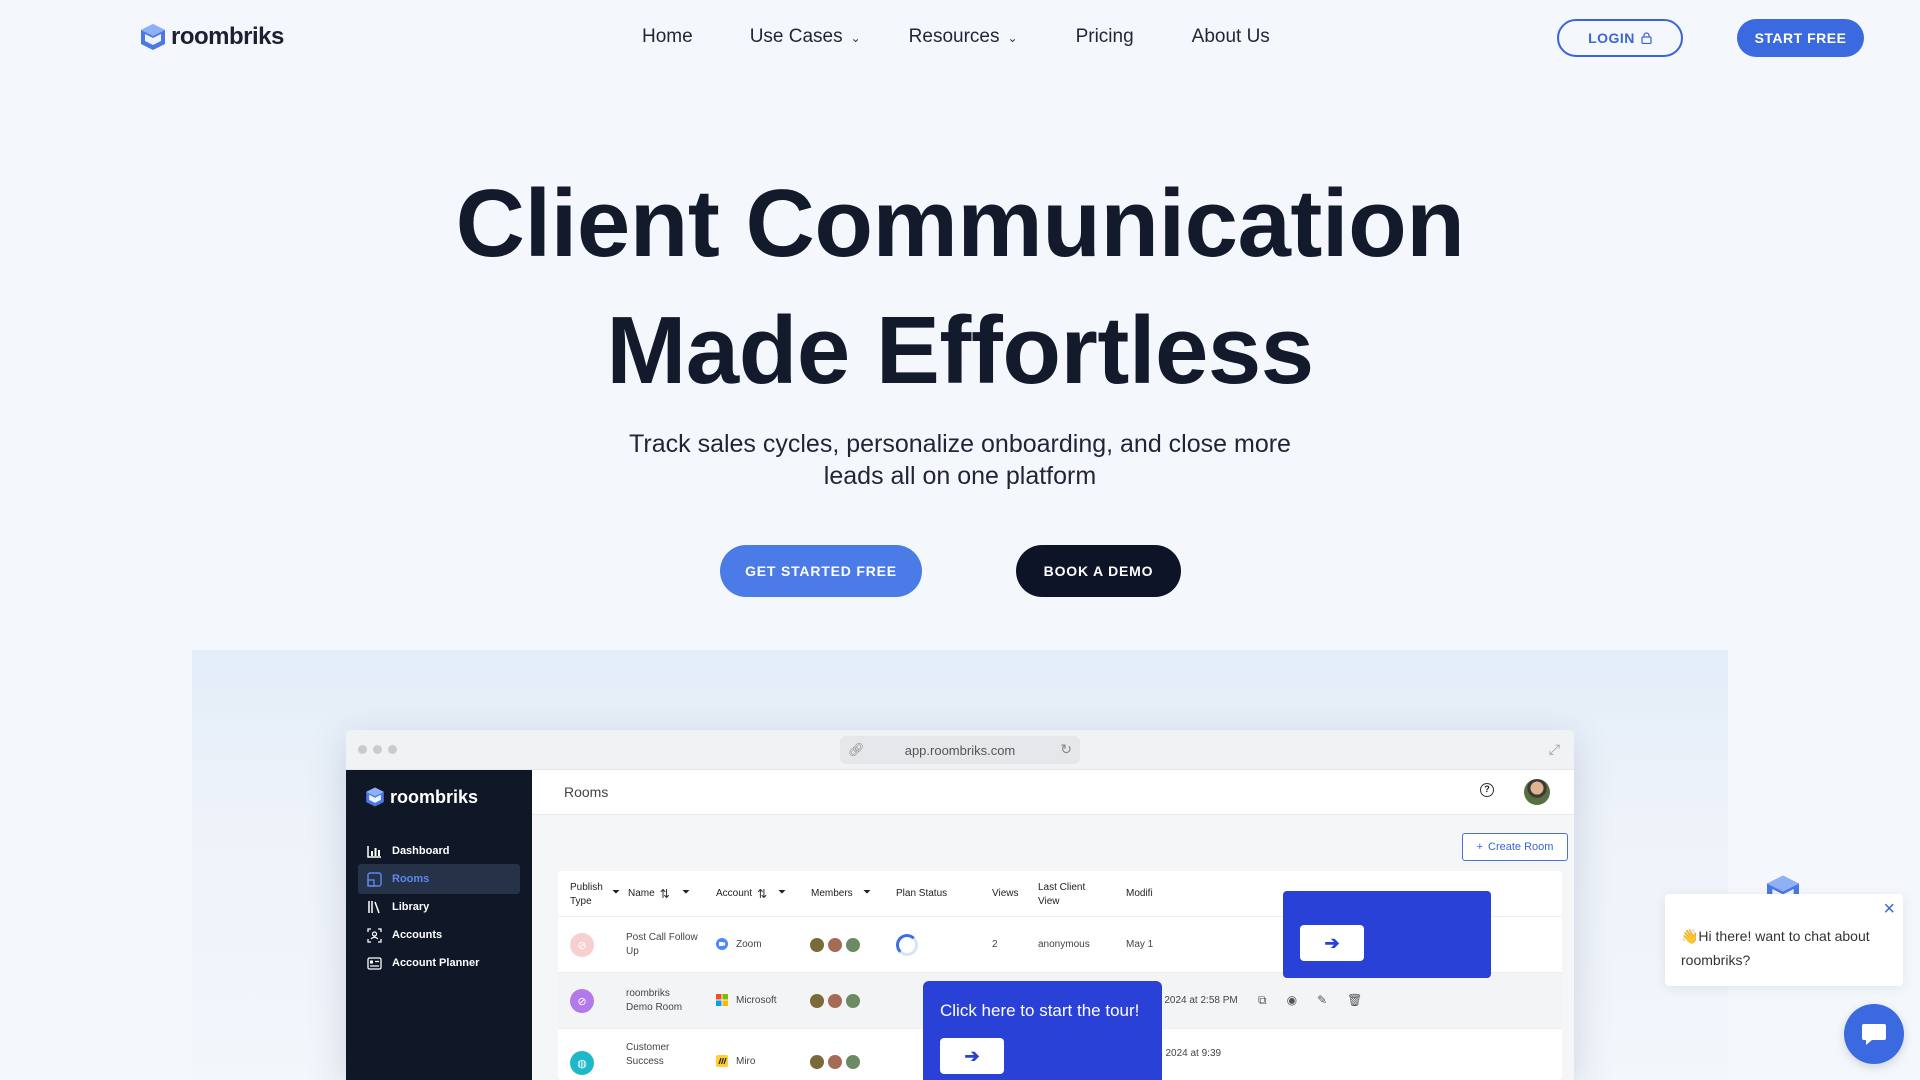  I want to click on help-icon: ?, so click(1487, 790).